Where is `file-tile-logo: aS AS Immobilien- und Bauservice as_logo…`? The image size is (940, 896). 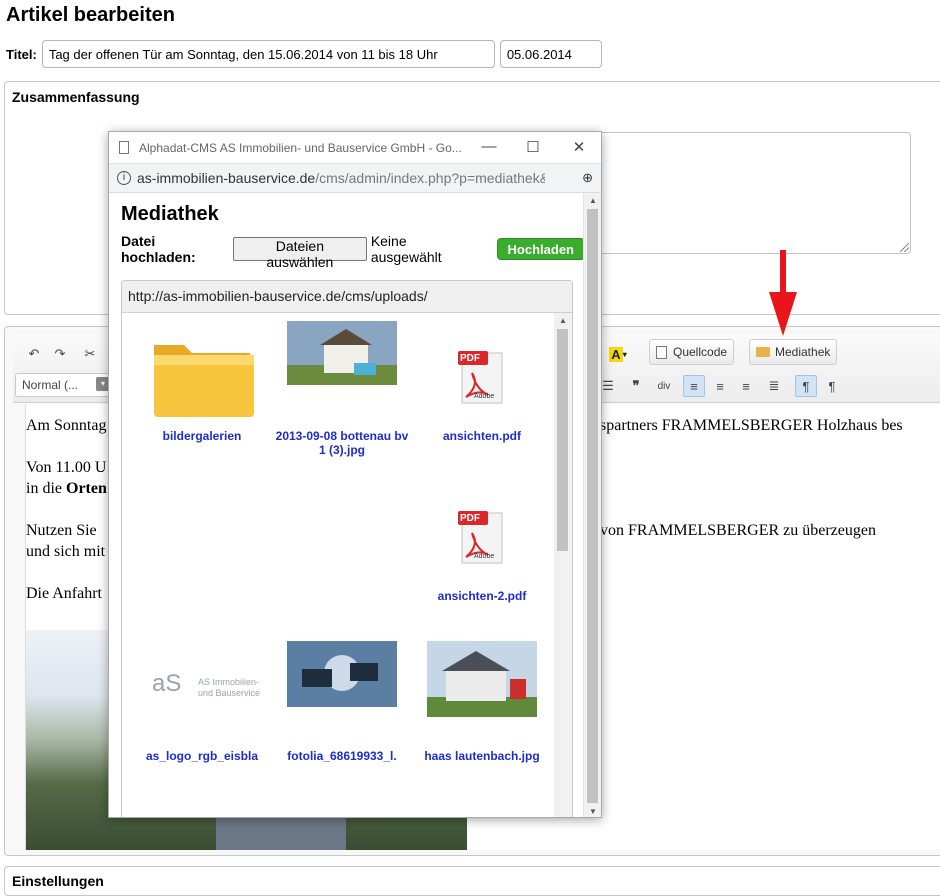
file-tile-logo: aS AS Immobilien- und Bauservice as_logo… is located at coordinates (202, 716).